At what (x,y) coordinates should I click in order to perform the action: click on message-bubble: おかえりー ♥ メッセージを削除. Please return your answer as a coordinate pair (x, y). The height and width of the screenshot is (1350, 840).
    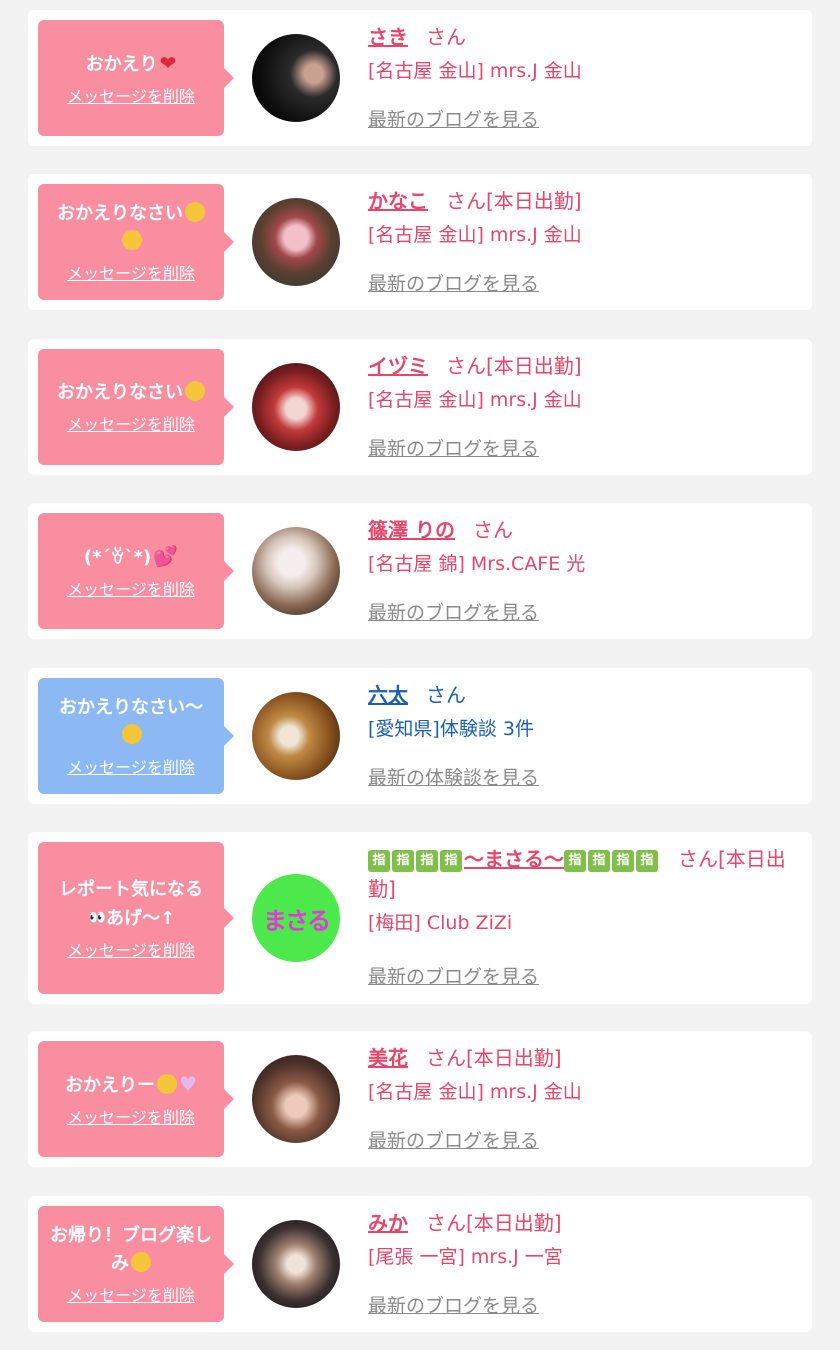
    Looking at the image, I should click on (136, 1099).